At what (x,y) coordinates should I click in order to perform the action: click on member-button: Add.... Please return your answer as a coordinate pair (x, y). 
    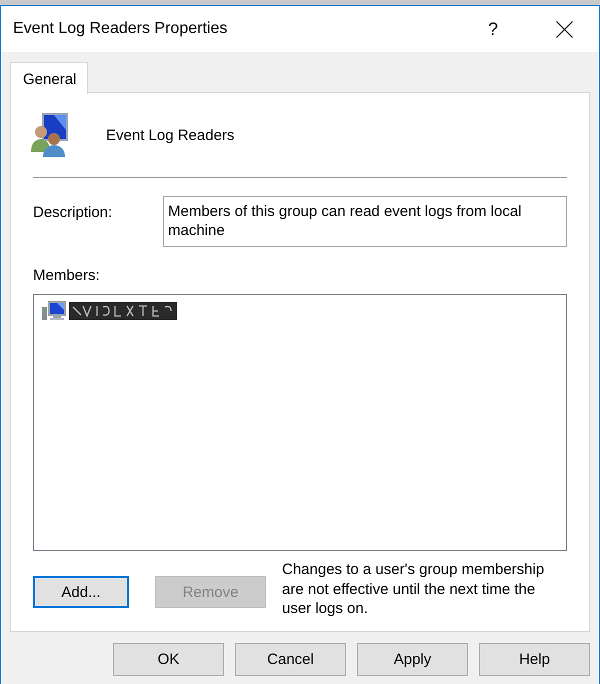
    Looking at the image, I should click on (81, 592).